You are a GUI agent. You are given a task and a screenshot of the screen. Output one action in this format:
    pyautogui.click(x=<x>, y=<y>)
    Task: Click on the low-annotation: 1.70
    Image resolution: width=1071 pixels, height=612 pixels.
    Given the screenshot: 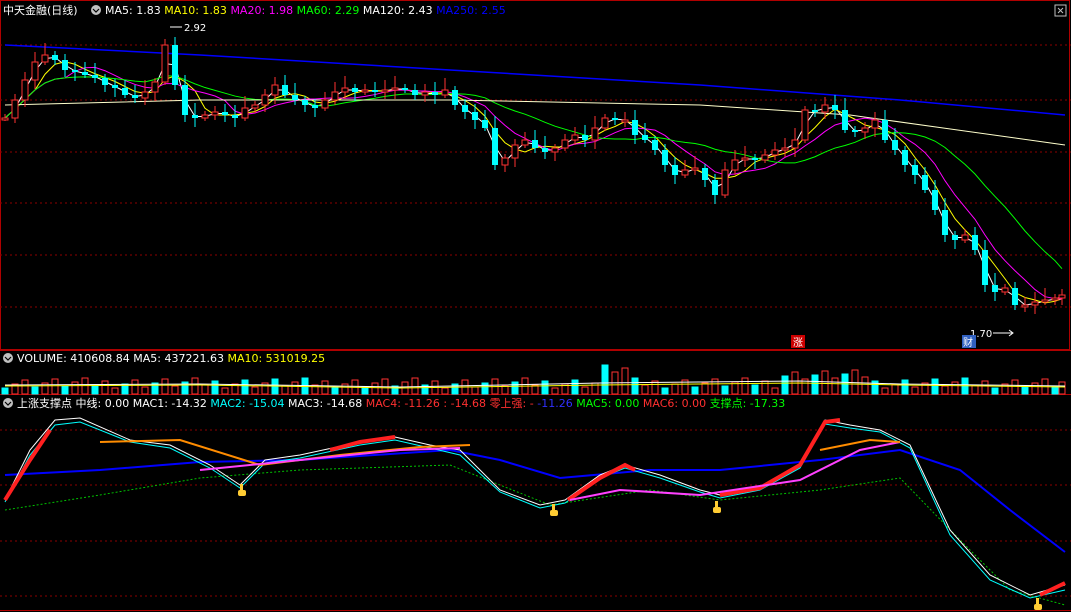 What is the action you would take?
    pyautogui.click(x=992, y=334)
    